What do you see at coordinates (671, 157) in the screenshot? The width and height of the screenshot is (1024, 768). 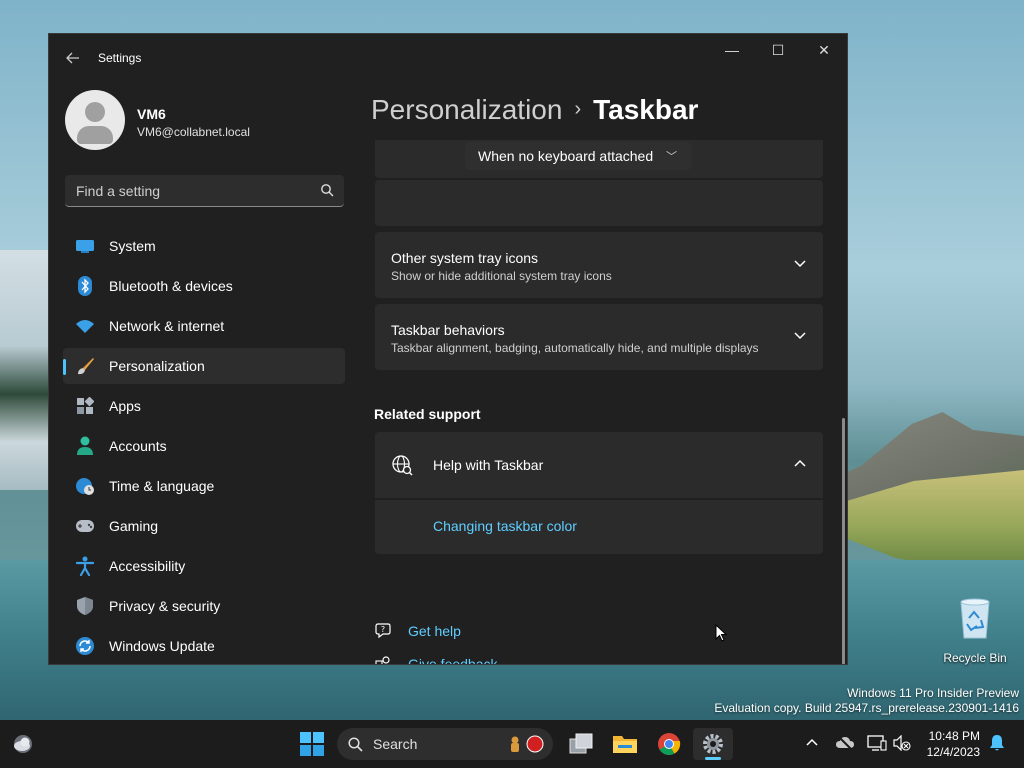 I see `chevron-down-icon: ﹀` at bounding box center [671, 157].